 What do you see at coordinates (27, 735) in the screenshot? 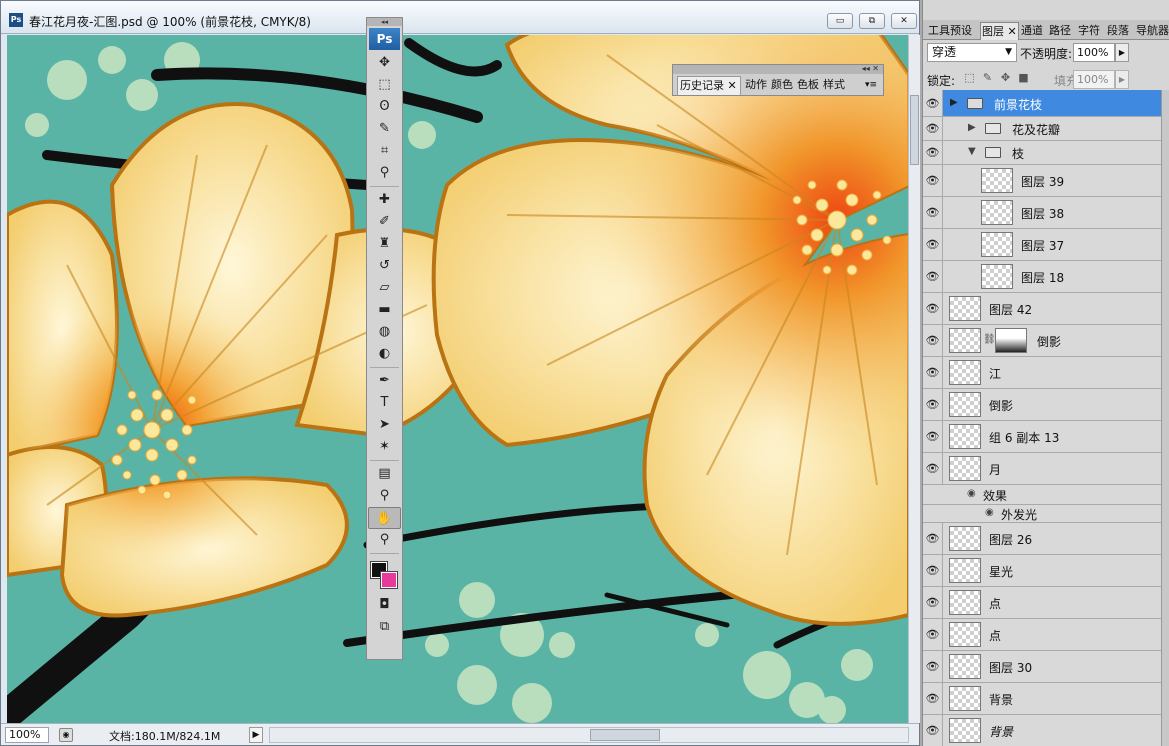
I see `zoom-level-field: 100%` at bounding box center [27, 735].